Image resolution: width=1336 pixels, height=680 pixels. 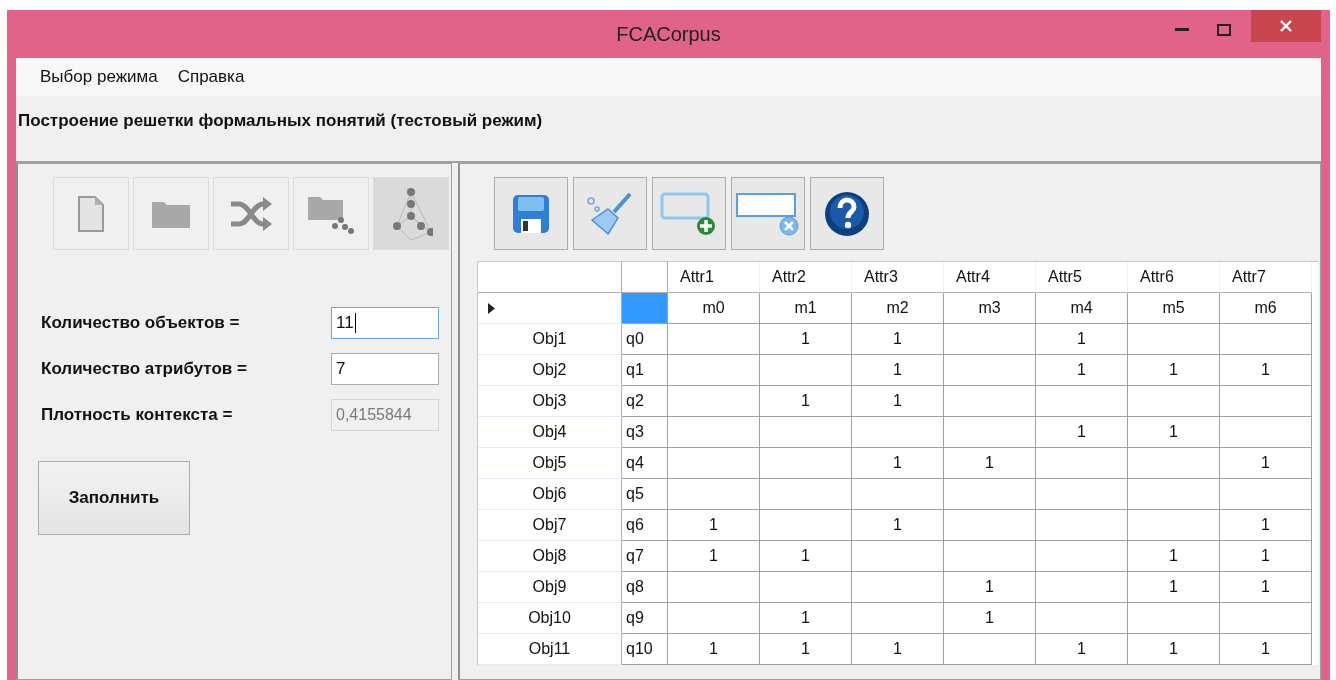 I want to click on table-cell: q1, so click(x=645, y=370).